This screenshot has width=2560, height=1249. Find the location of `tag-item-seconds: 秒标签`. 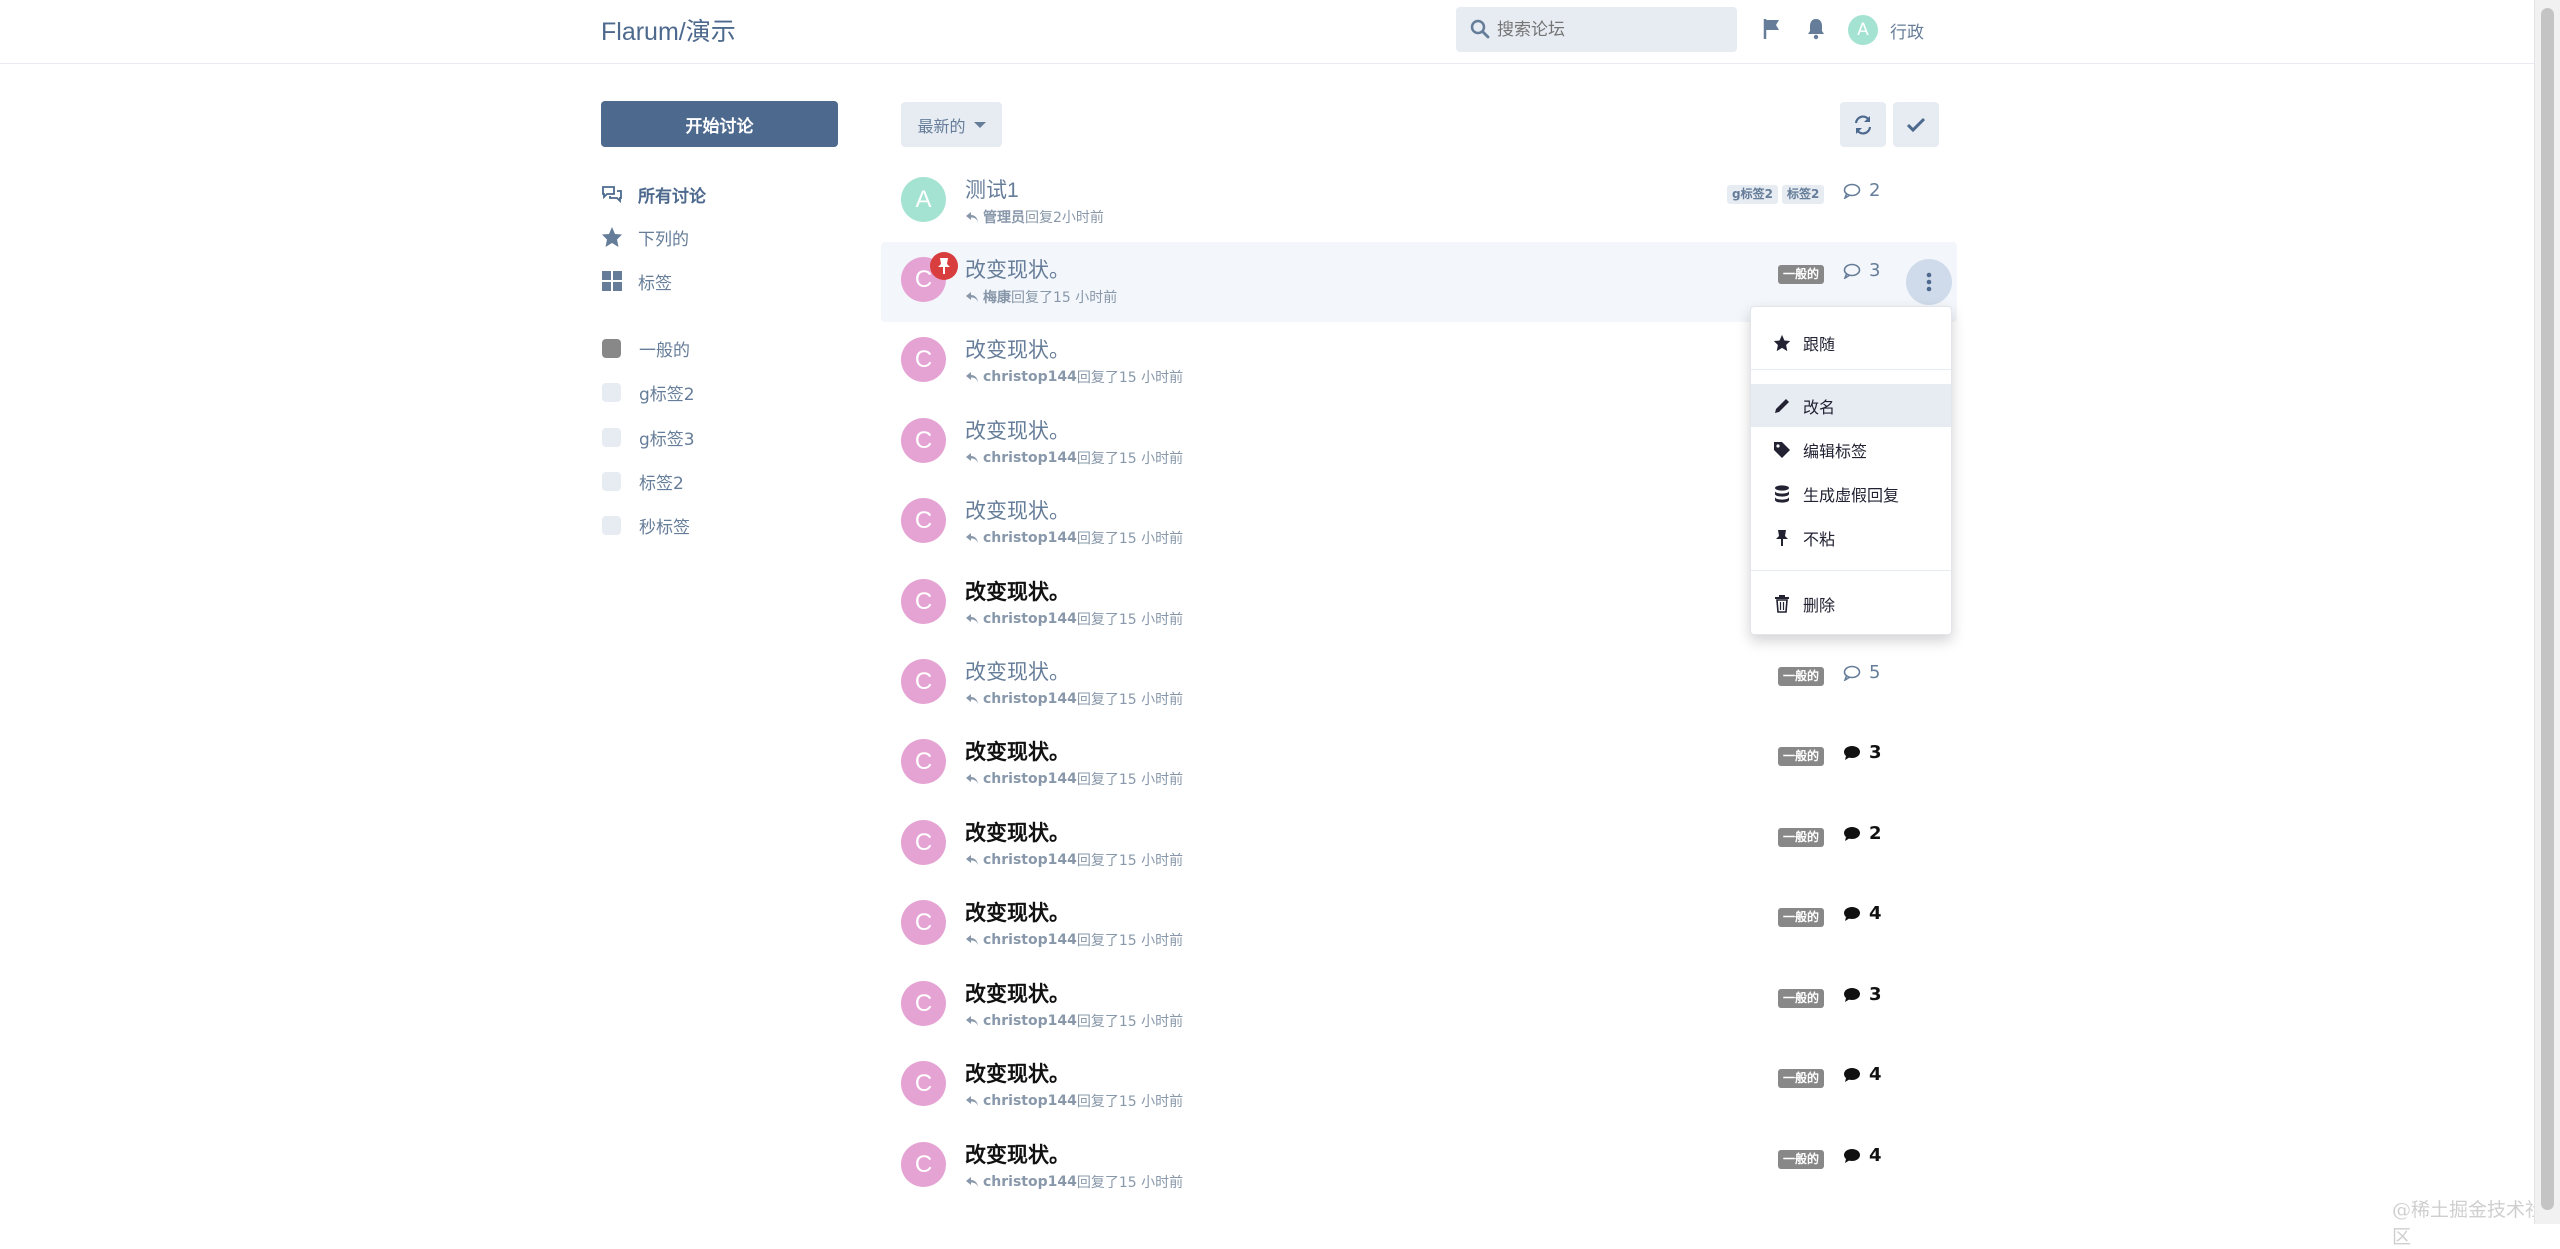

tag-item-seconds: 秒标签 is located at coordinates (645, 525).